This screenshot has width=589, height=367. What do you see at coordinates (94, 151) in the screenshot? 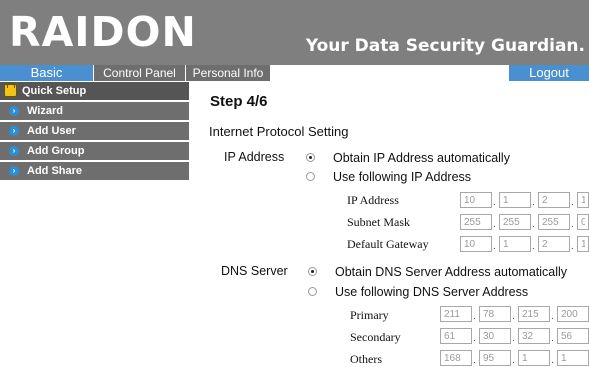
I see `sidebar-item-add-group: › Add Group` at bounding box center [94, 151].